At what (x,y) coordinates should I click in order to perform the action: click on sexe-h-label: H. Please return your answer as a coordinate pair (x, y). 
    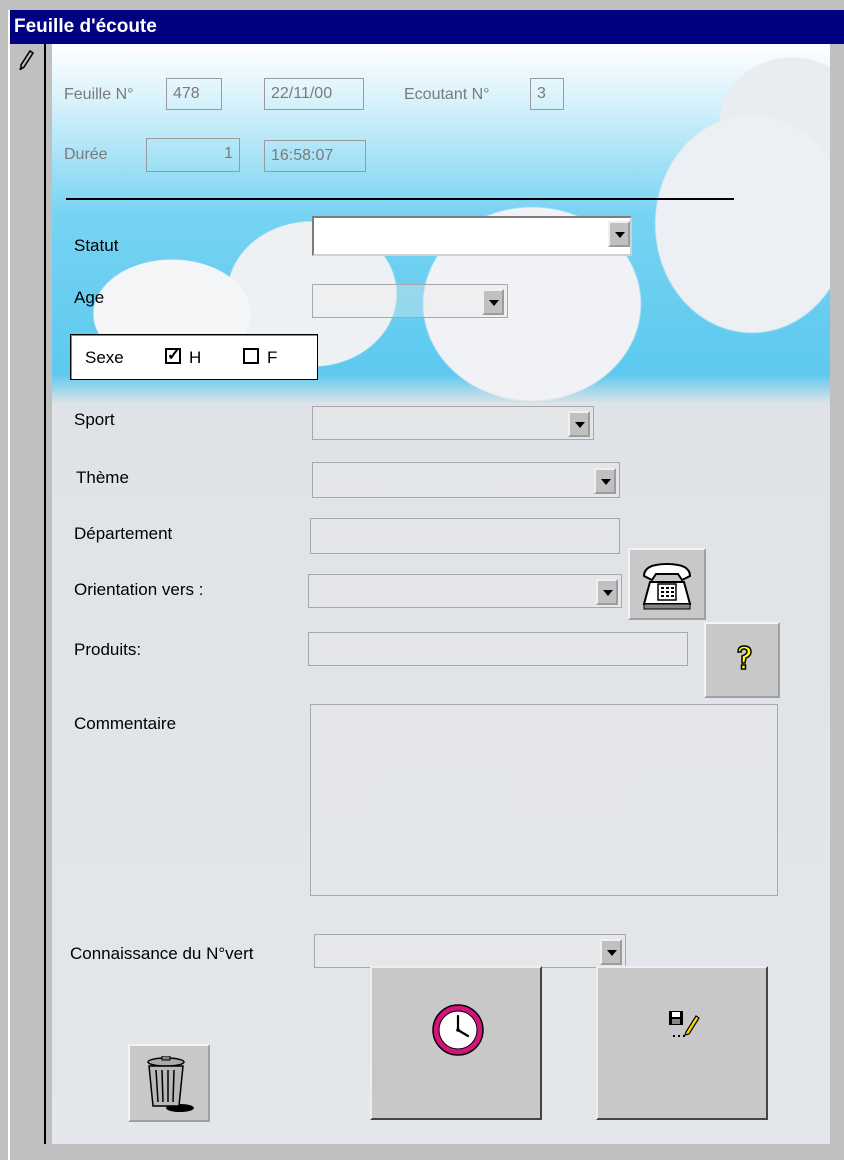
    Looking at the image, I should click on (195, 357).